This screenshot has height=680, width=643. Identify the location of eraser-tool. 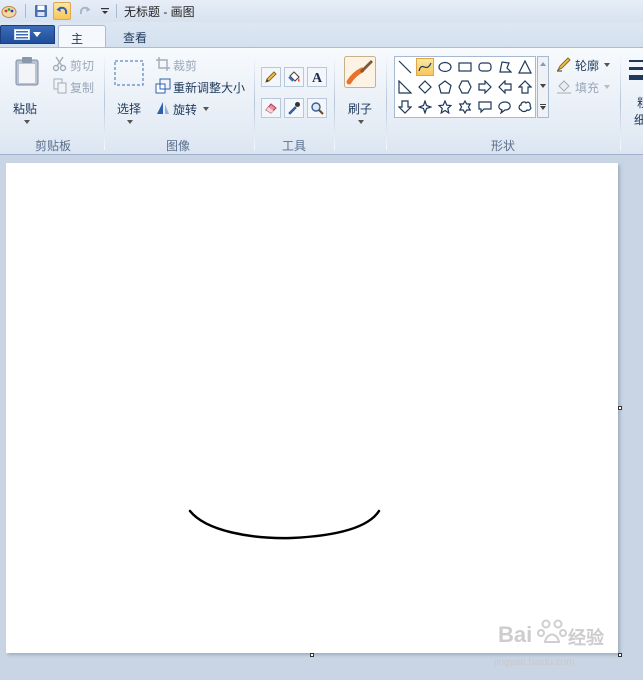
(271, 108).